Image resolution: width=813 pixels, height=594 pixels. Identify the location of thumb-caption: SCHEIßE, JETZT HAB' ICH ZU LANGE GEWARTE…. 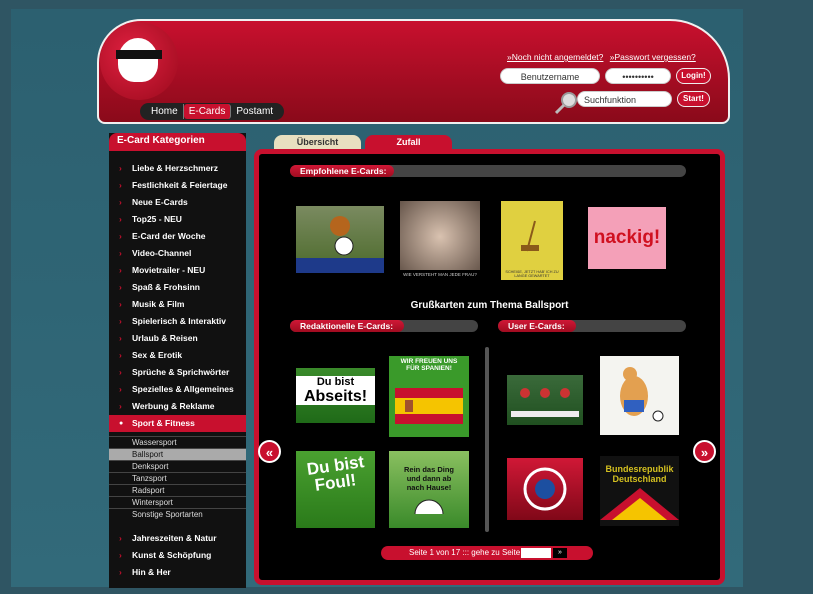
(532, 274).